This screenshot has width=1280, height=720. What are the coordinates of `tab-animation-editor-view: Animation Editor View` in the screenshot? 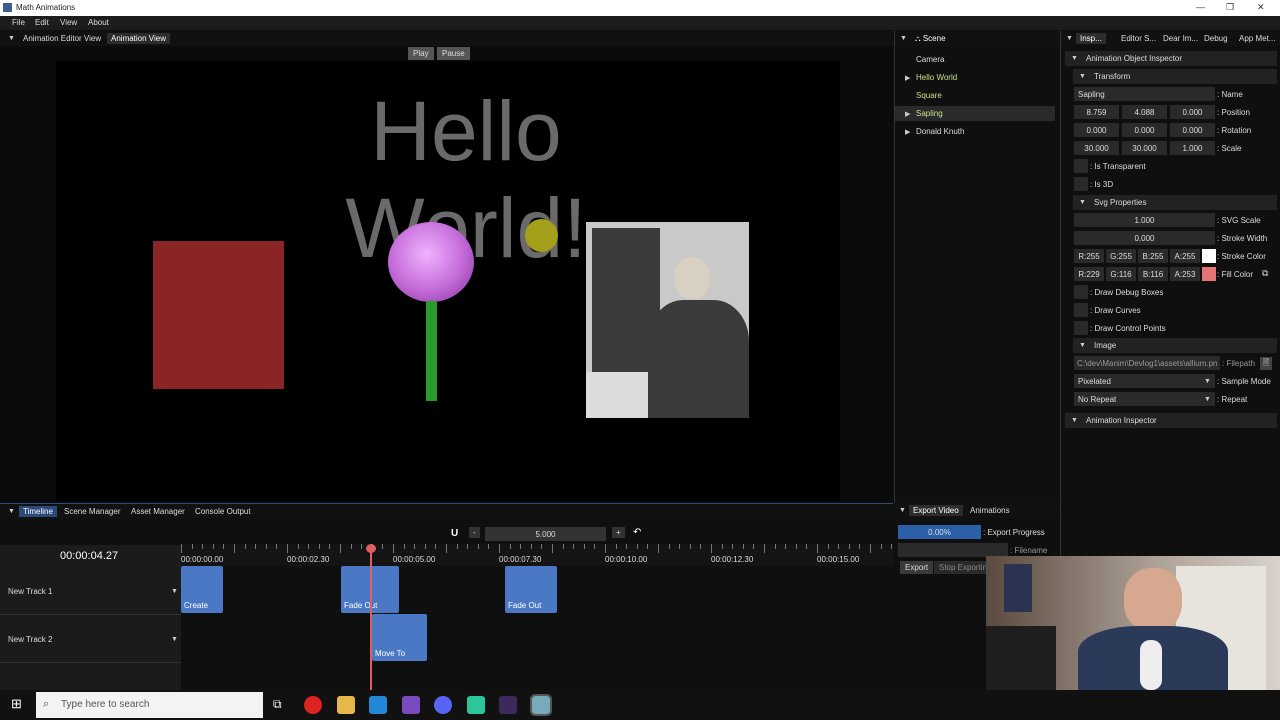 It's located at (62, 38).